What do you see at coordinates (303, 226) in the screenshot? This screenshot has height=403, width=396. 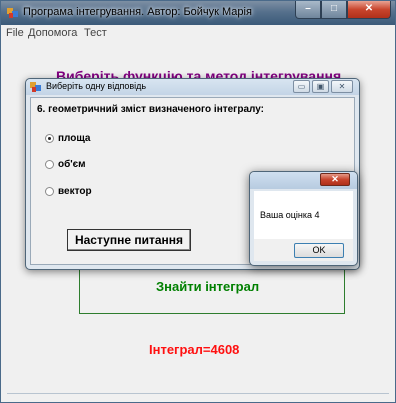 I see `message-box-body: Ваша оцінка 4 OK` at bounding box center [303, 226].